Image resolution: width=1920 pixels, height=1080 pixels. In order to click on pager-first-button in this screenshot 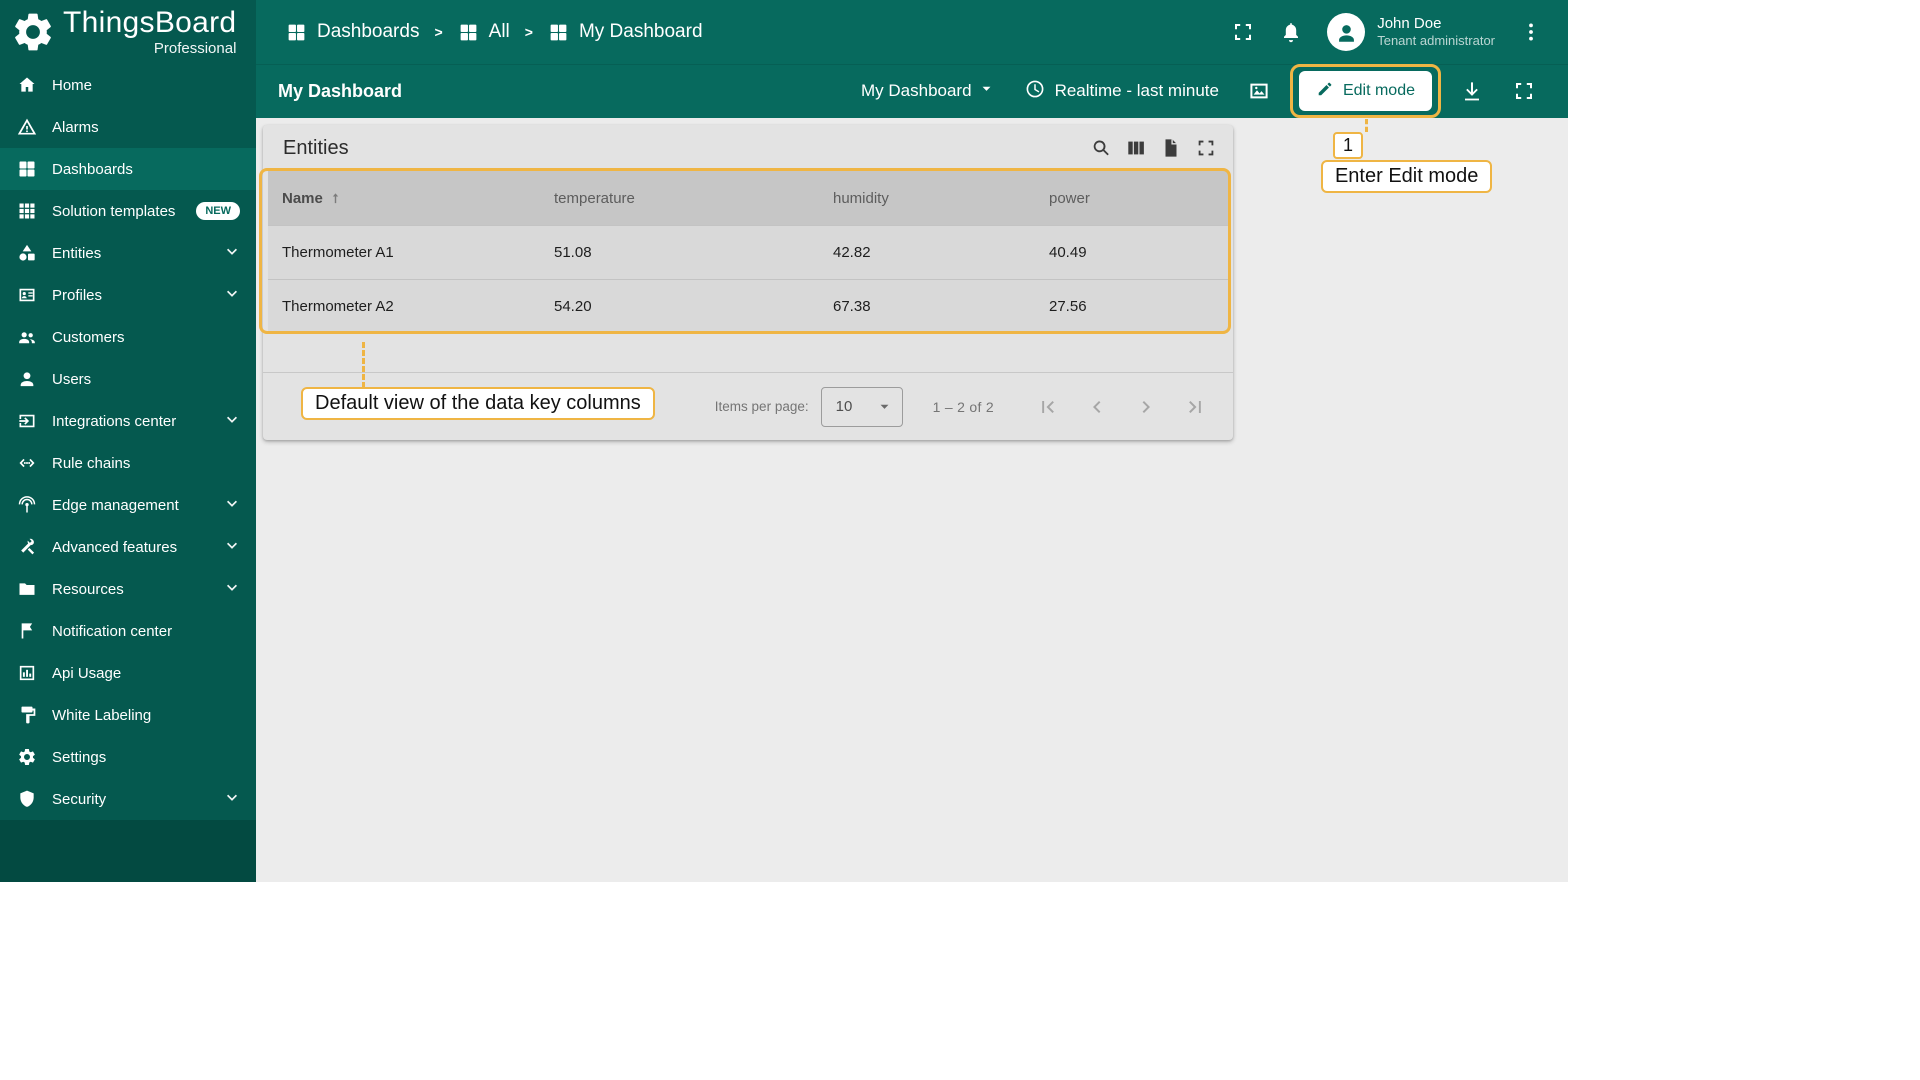, I will do `click(1048, 407)`.